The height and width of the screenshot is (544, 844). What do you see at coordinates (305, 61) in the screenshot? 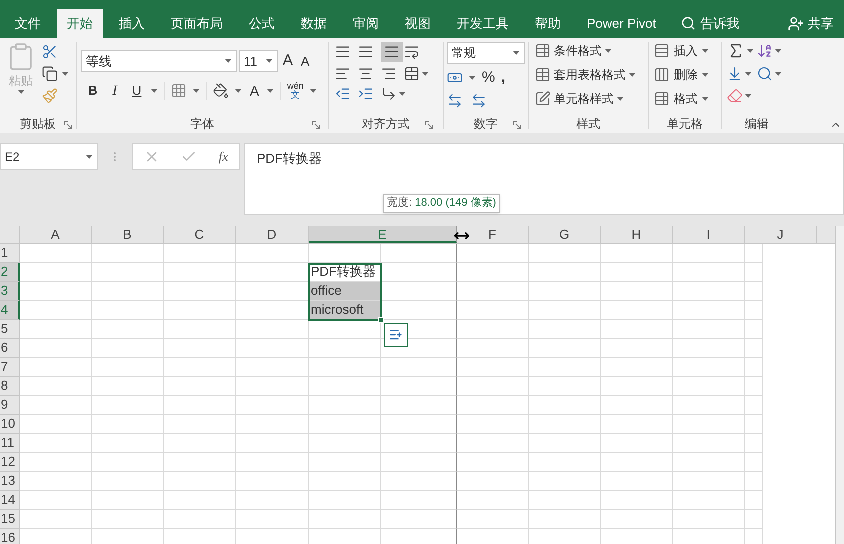
I see `shrink-font-button: A` at bounding box center [305, 61].